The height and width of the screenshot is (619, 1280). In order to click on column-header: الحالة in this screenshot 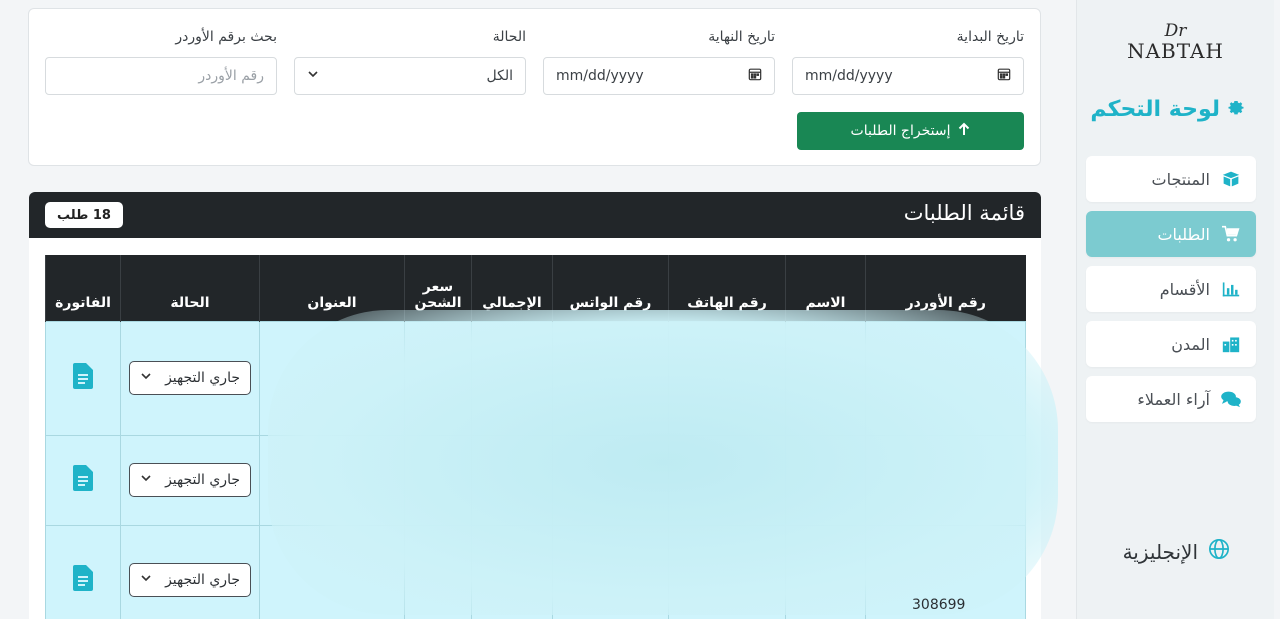, I will do `click(190, 288)`.